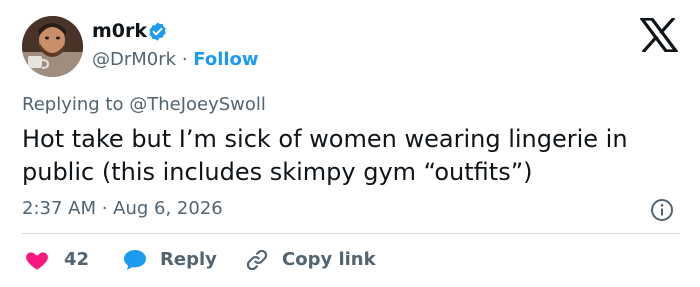 This screenshot has height=287, width=700. Describe the element at coordinates (52, 46) in the screenshot. I see `avatar` at that location.